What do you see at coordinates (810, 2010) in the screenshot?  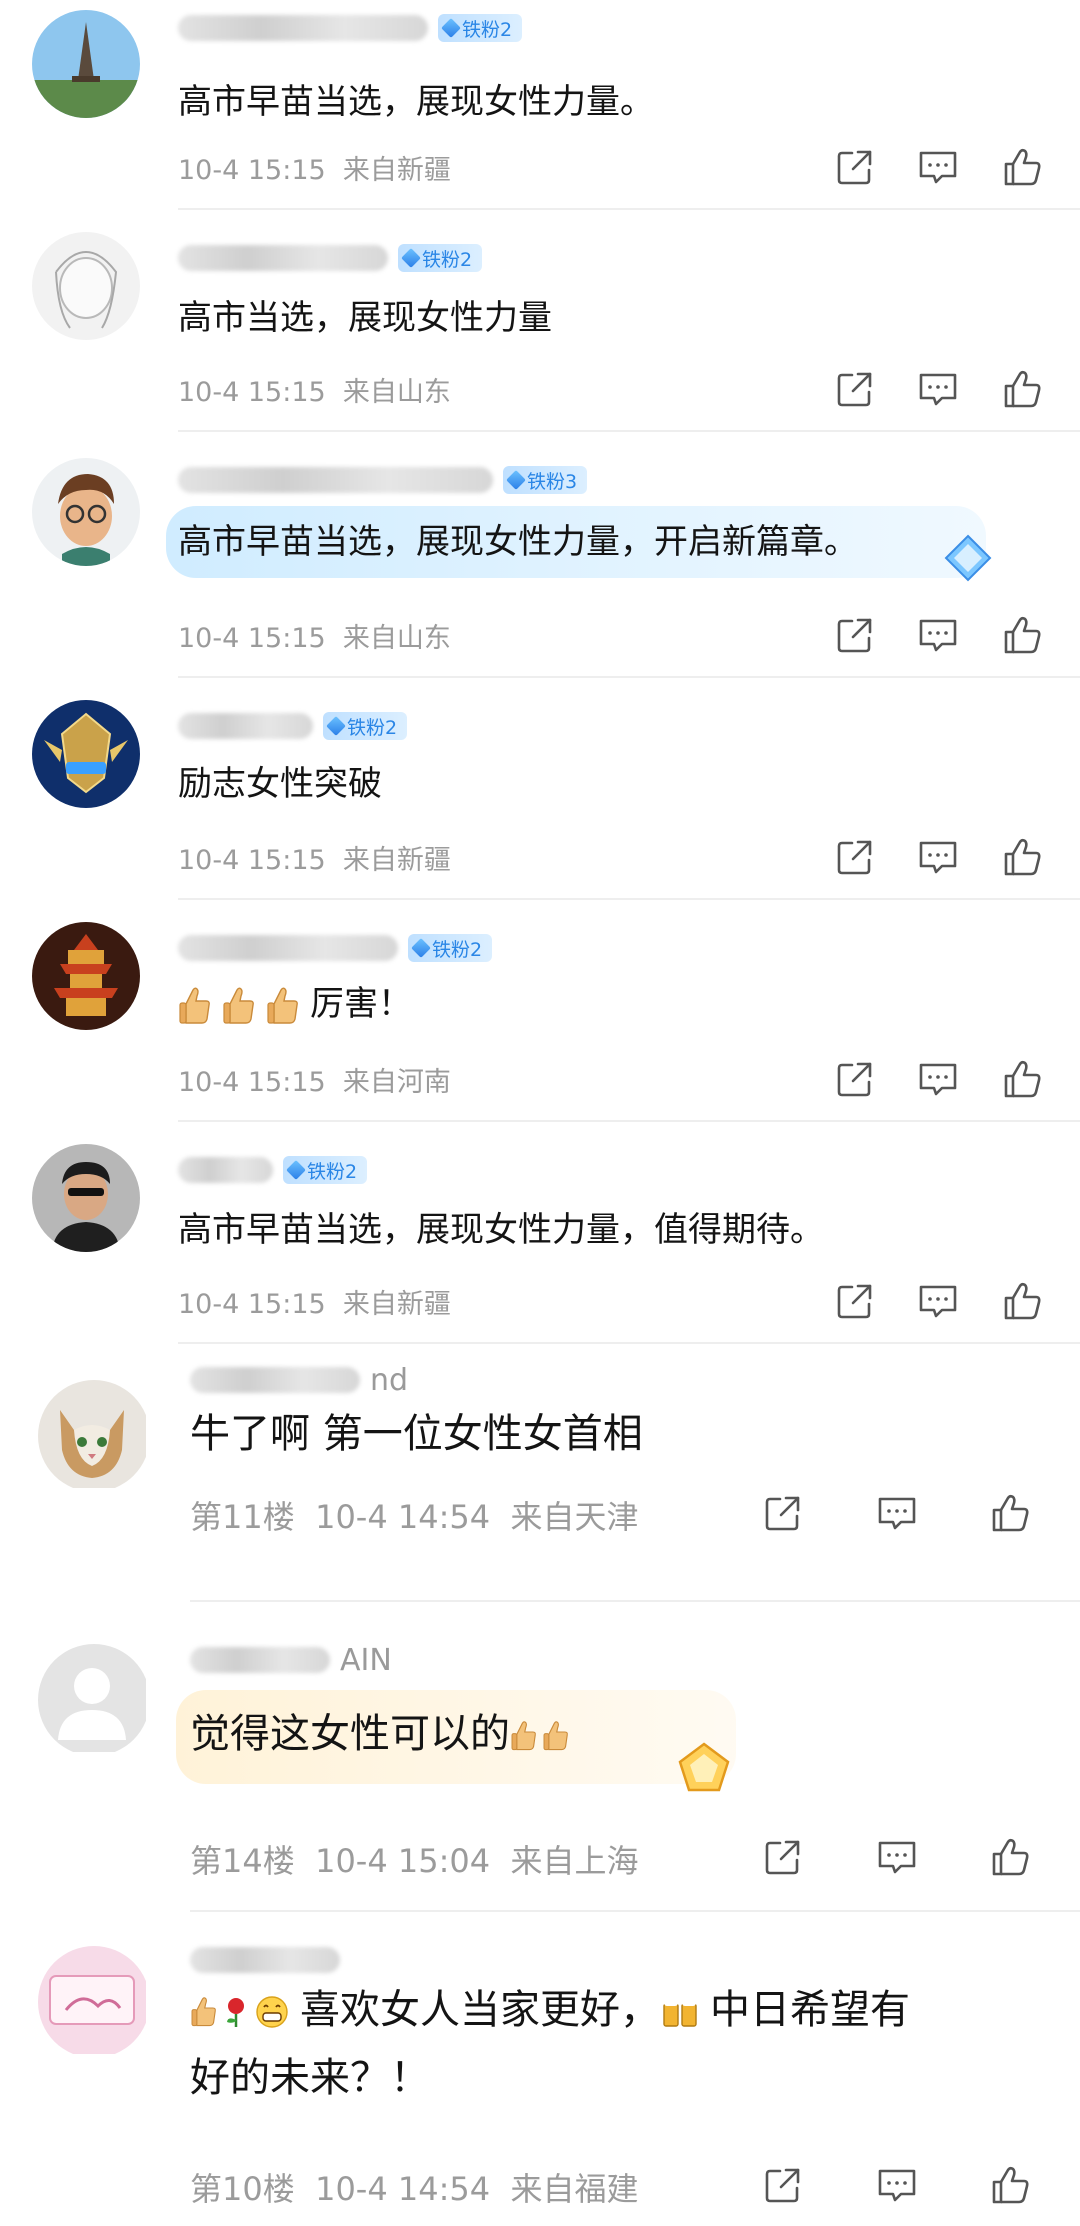 I see `comment-text-content-2: 中日希望有` at bounding box center [810, 2010].